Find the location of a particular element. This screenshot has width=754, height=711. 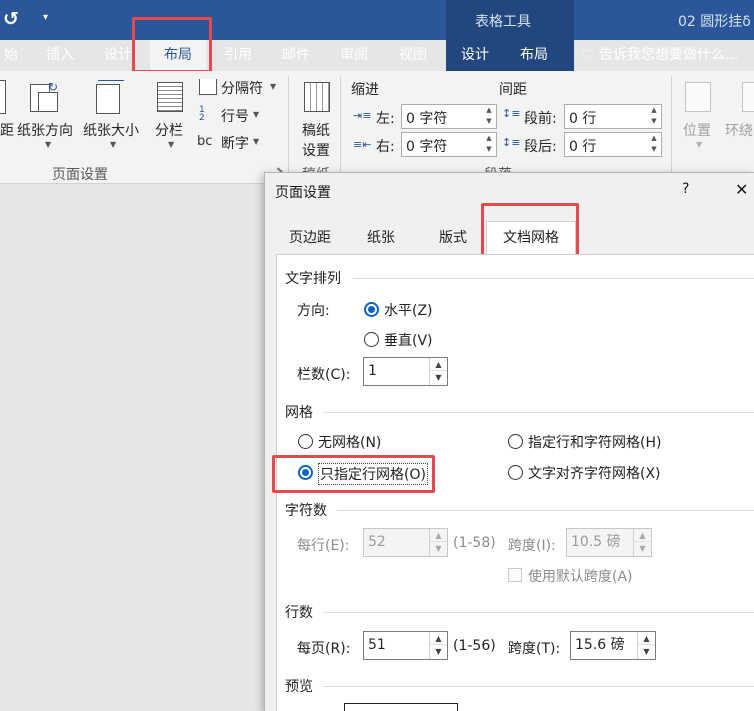

lines-per-page-input: 51 ▲ ▼ is located at coordinates (405, 645).